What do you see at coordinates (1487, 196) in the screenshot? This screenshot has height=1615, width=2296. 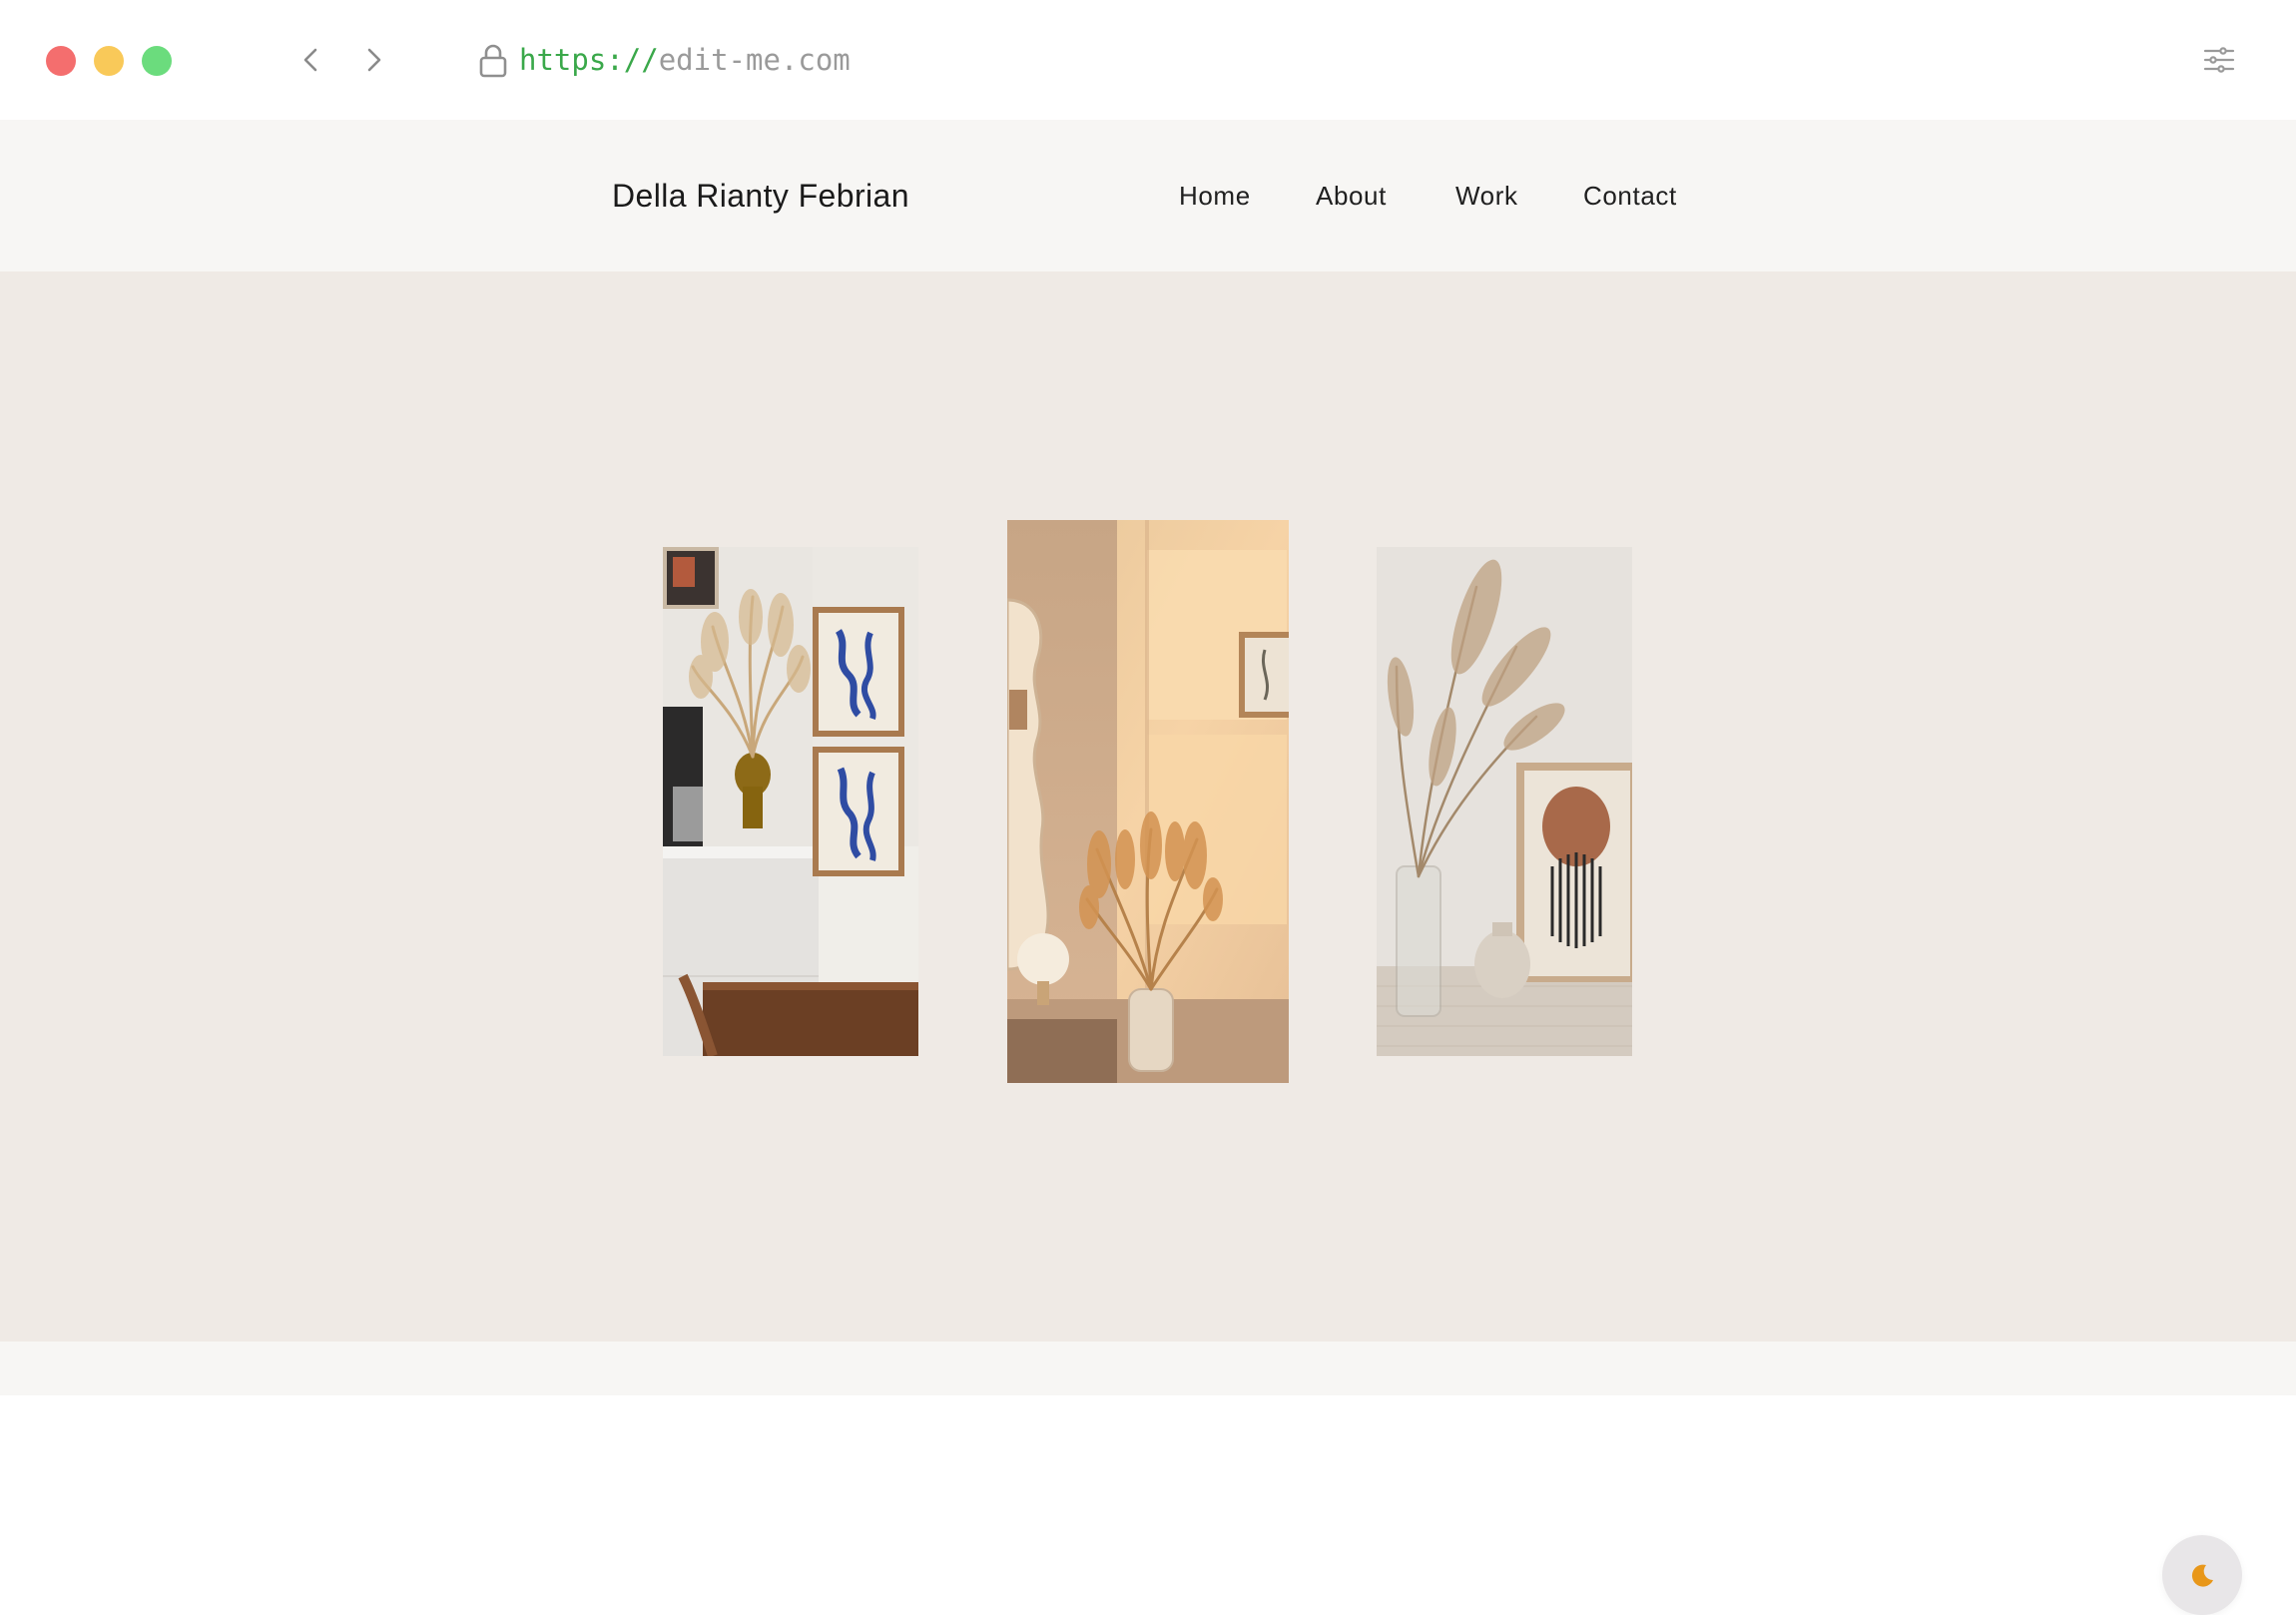 I see `nav-work: Work` at bounding box center [1487, 196].